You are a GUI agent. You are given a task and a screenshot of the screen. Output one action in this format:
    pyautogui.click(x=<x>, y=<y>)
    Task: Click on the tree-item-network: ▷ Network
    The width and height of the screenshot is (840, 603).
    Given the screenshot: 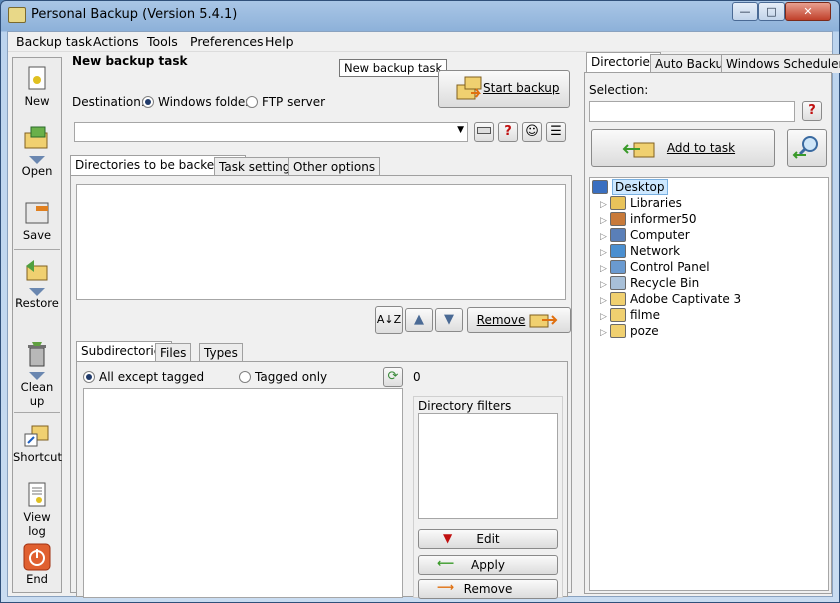 What is the action you would take?
    pyautogui.click(x=640, y=252)
    